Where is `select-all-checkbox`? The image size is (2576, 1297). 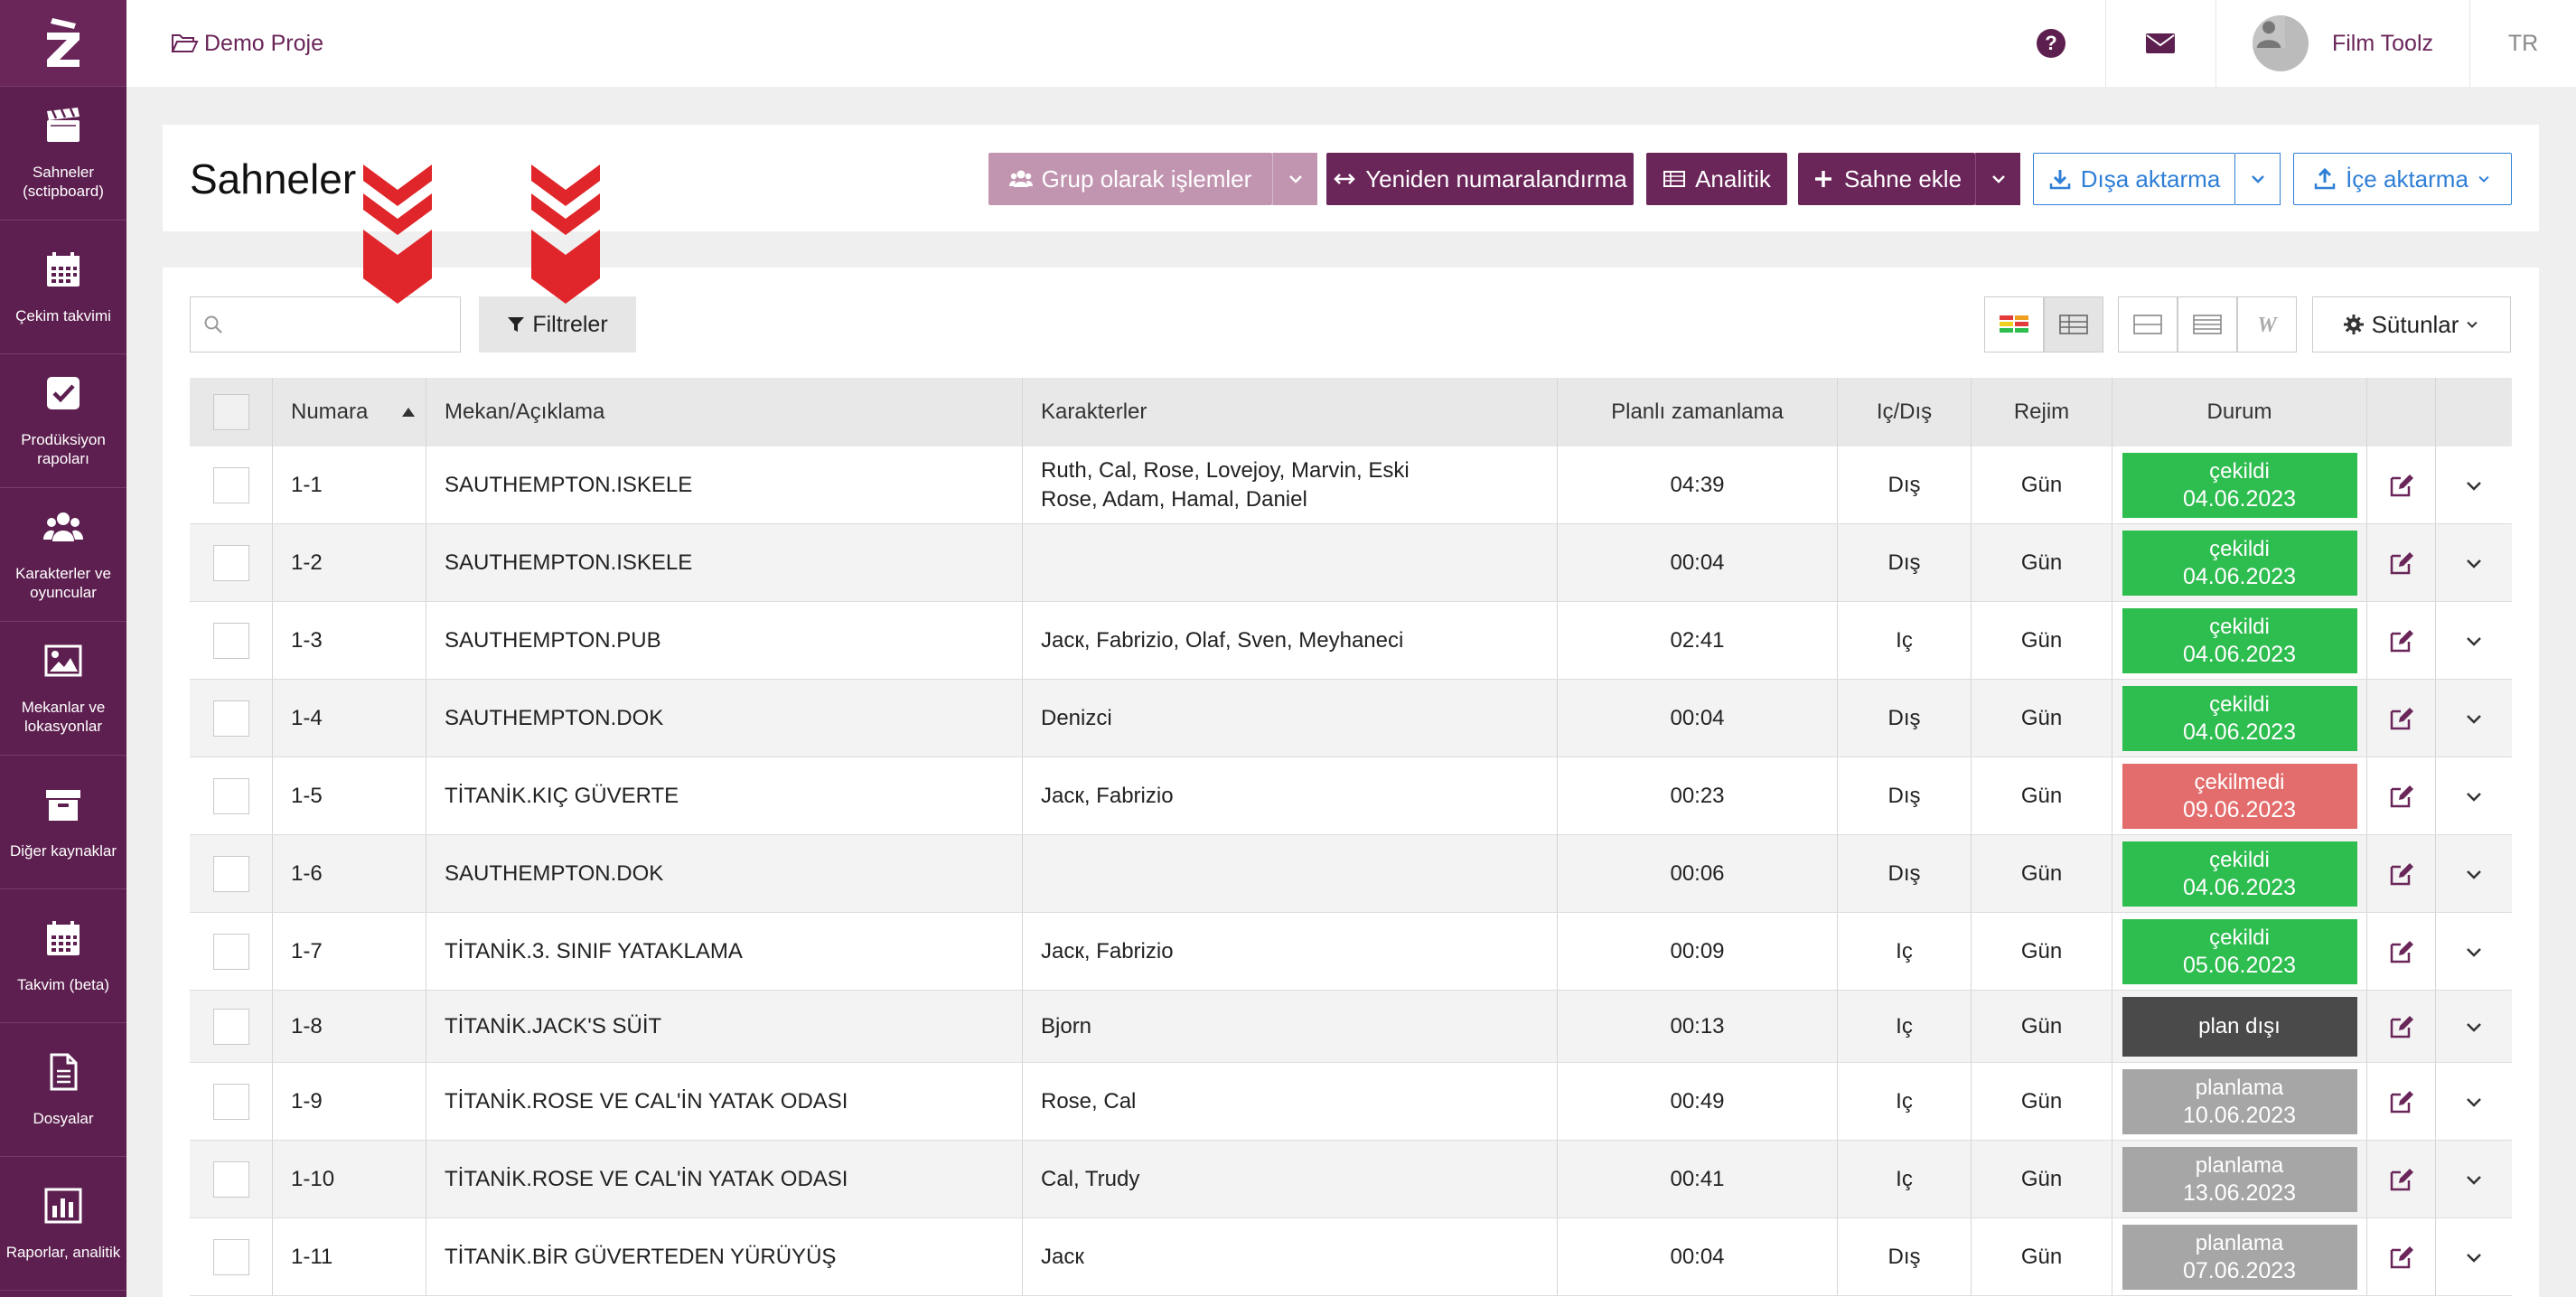
select-all-checkbox is located at coordinates (230, 412).